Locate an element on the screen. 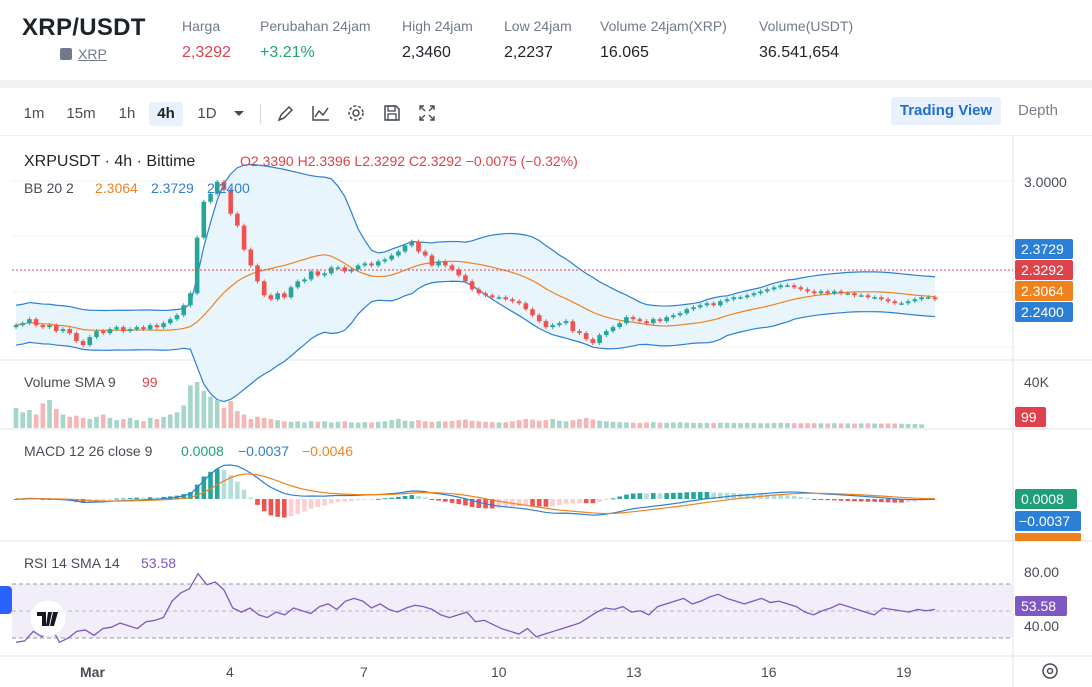  tradingview-logo-icon is located at coordinates (48, 618).